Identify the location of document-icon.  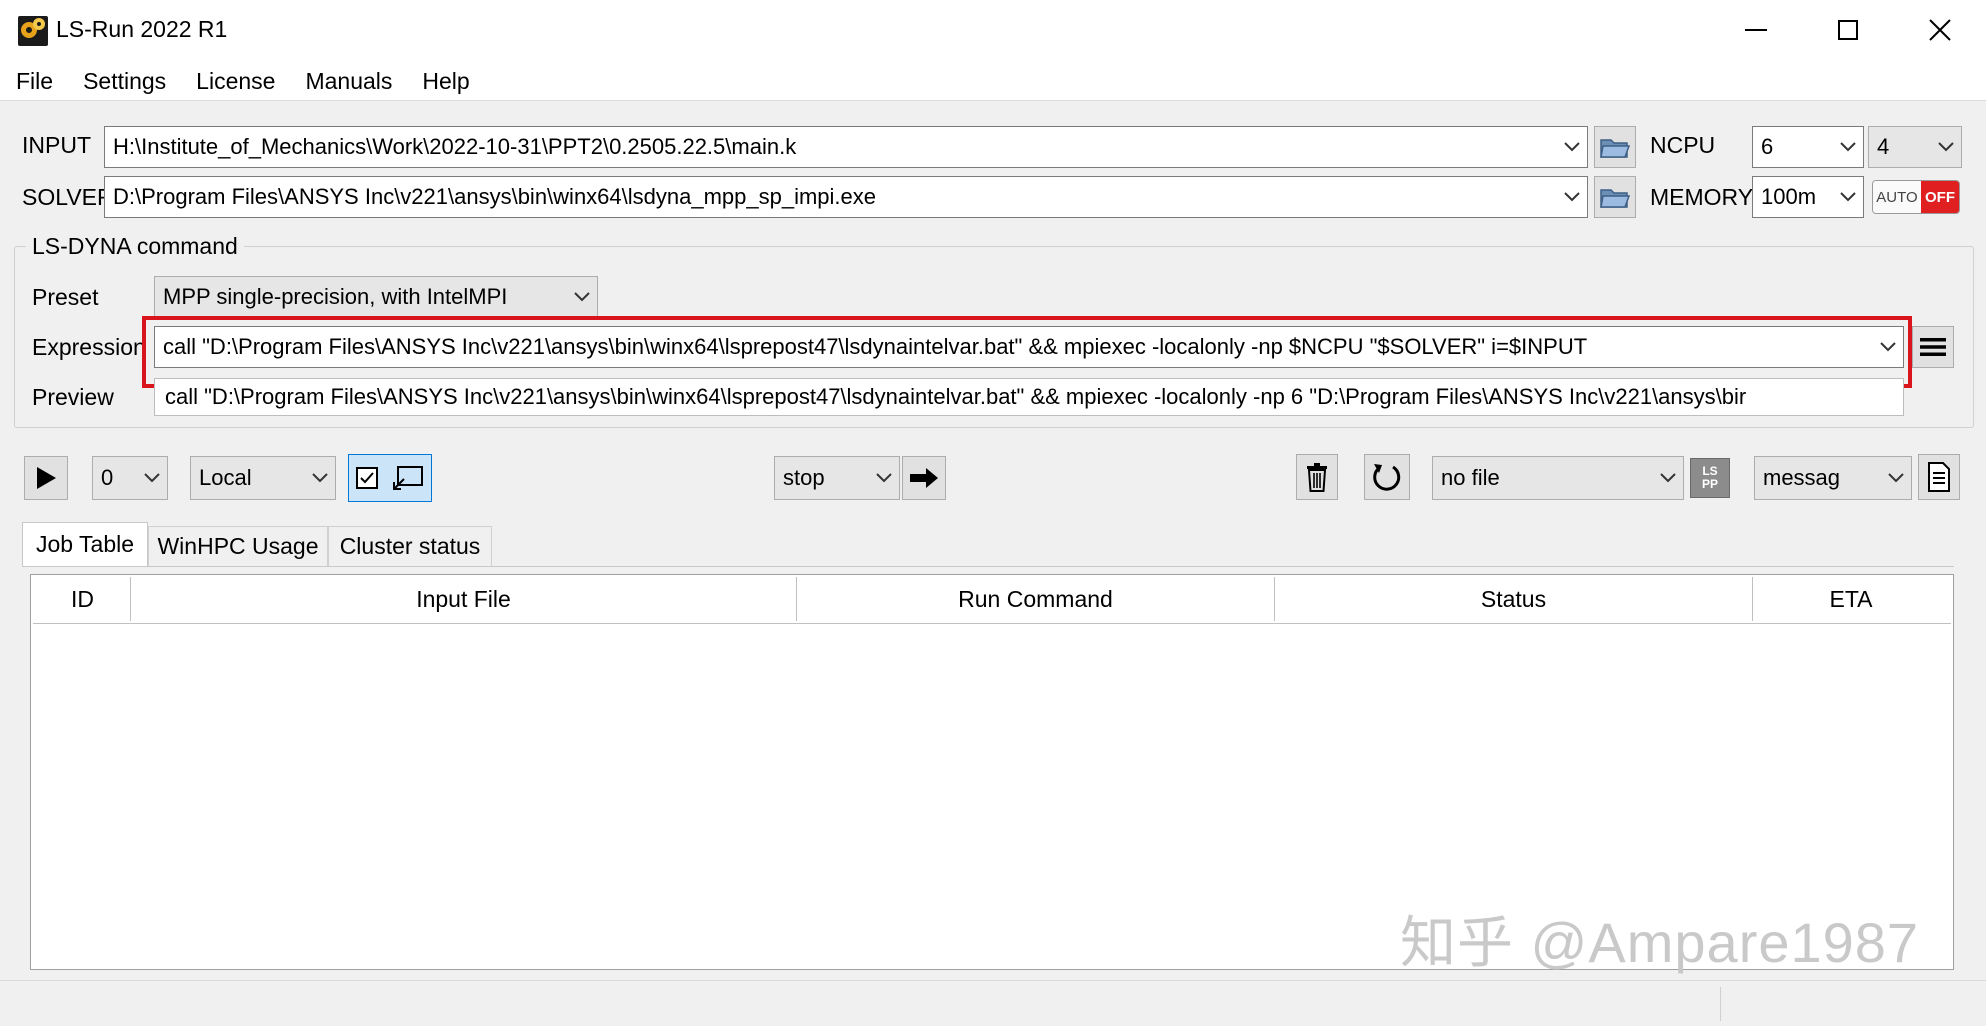
(1939, 477).